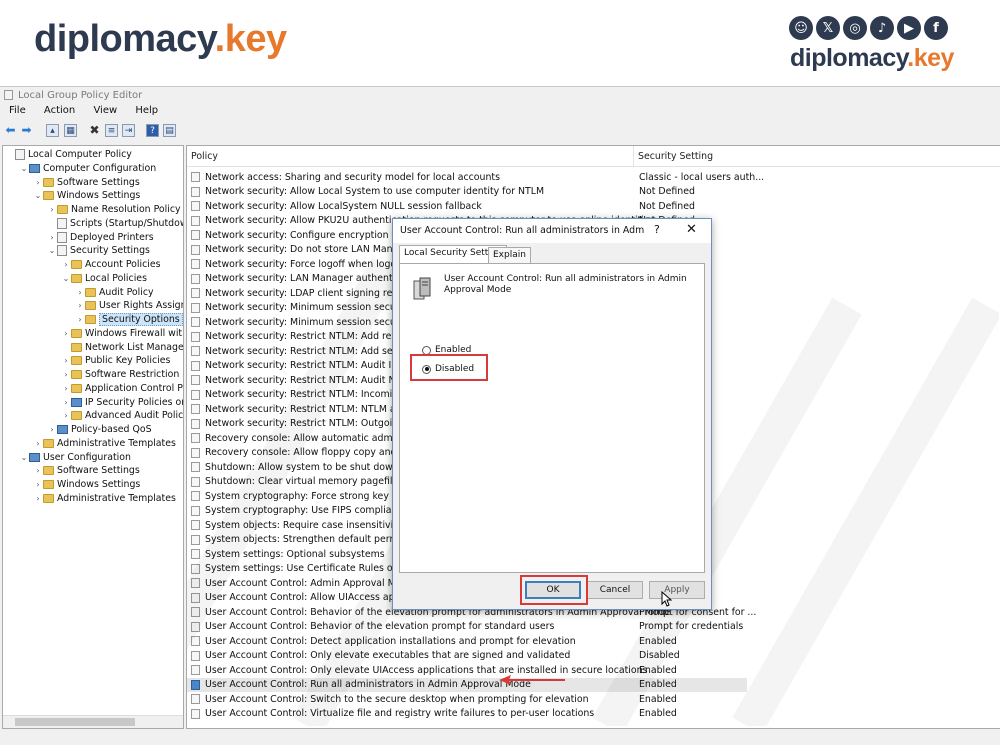  What do you see at coordinates (667, 599) in the screenshot?
I see `mouse-cursor-icon` at bounding box center [667, 599].